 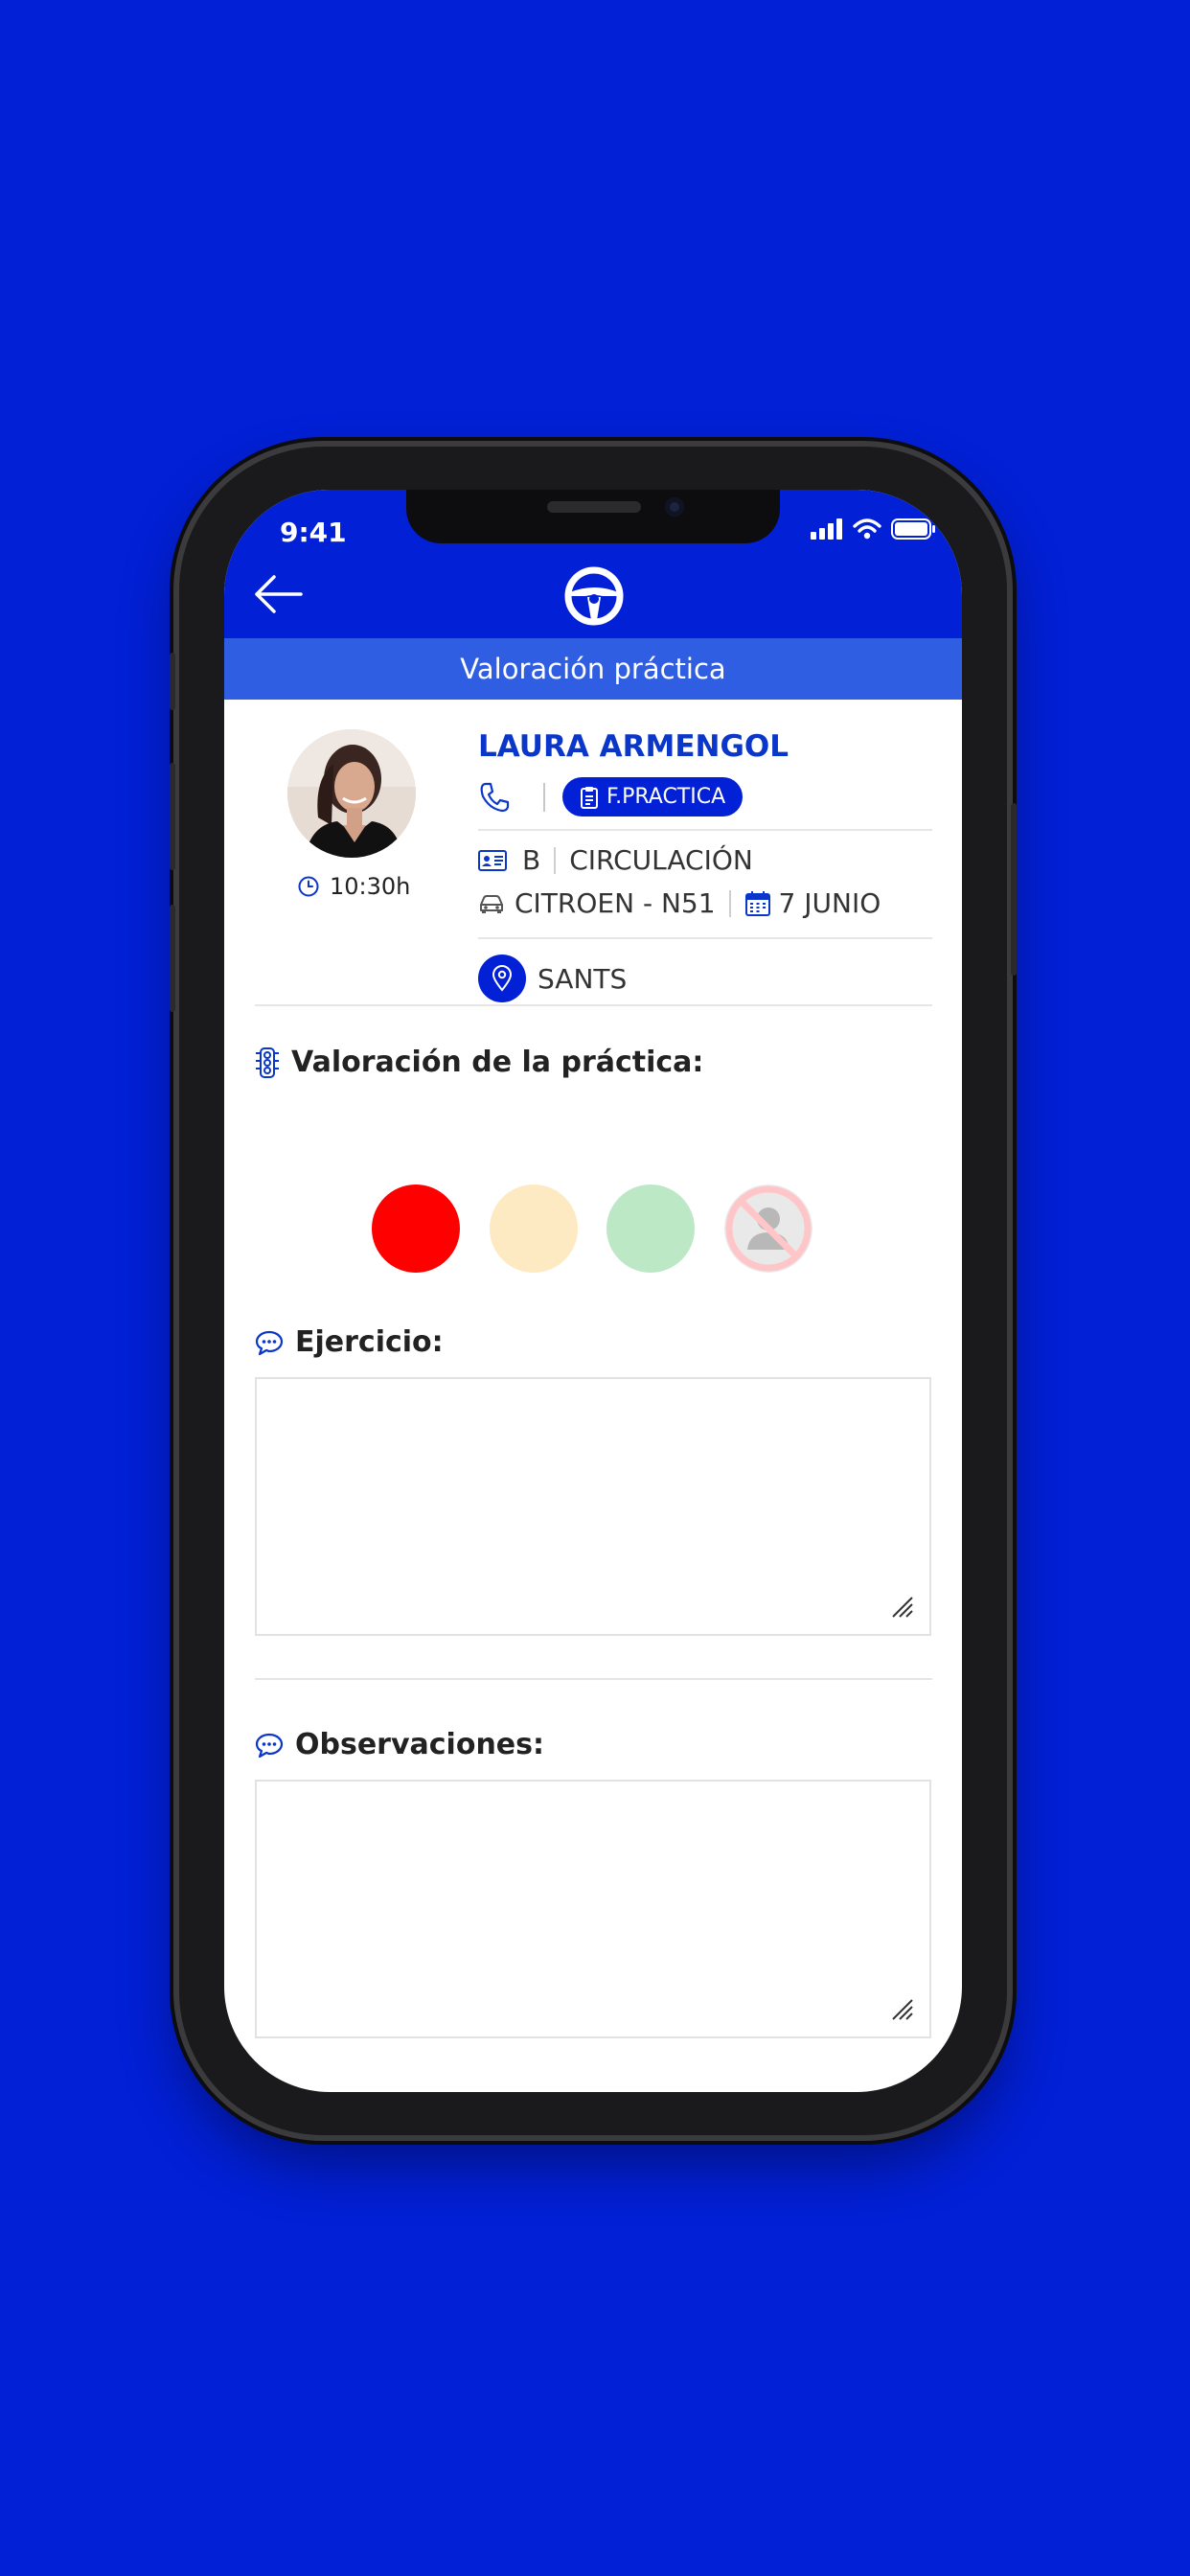 What do you see at coordinates (267, 1062) in the screenshot?
I see `traffic-light-icon` at bounding box center [267, 1062].